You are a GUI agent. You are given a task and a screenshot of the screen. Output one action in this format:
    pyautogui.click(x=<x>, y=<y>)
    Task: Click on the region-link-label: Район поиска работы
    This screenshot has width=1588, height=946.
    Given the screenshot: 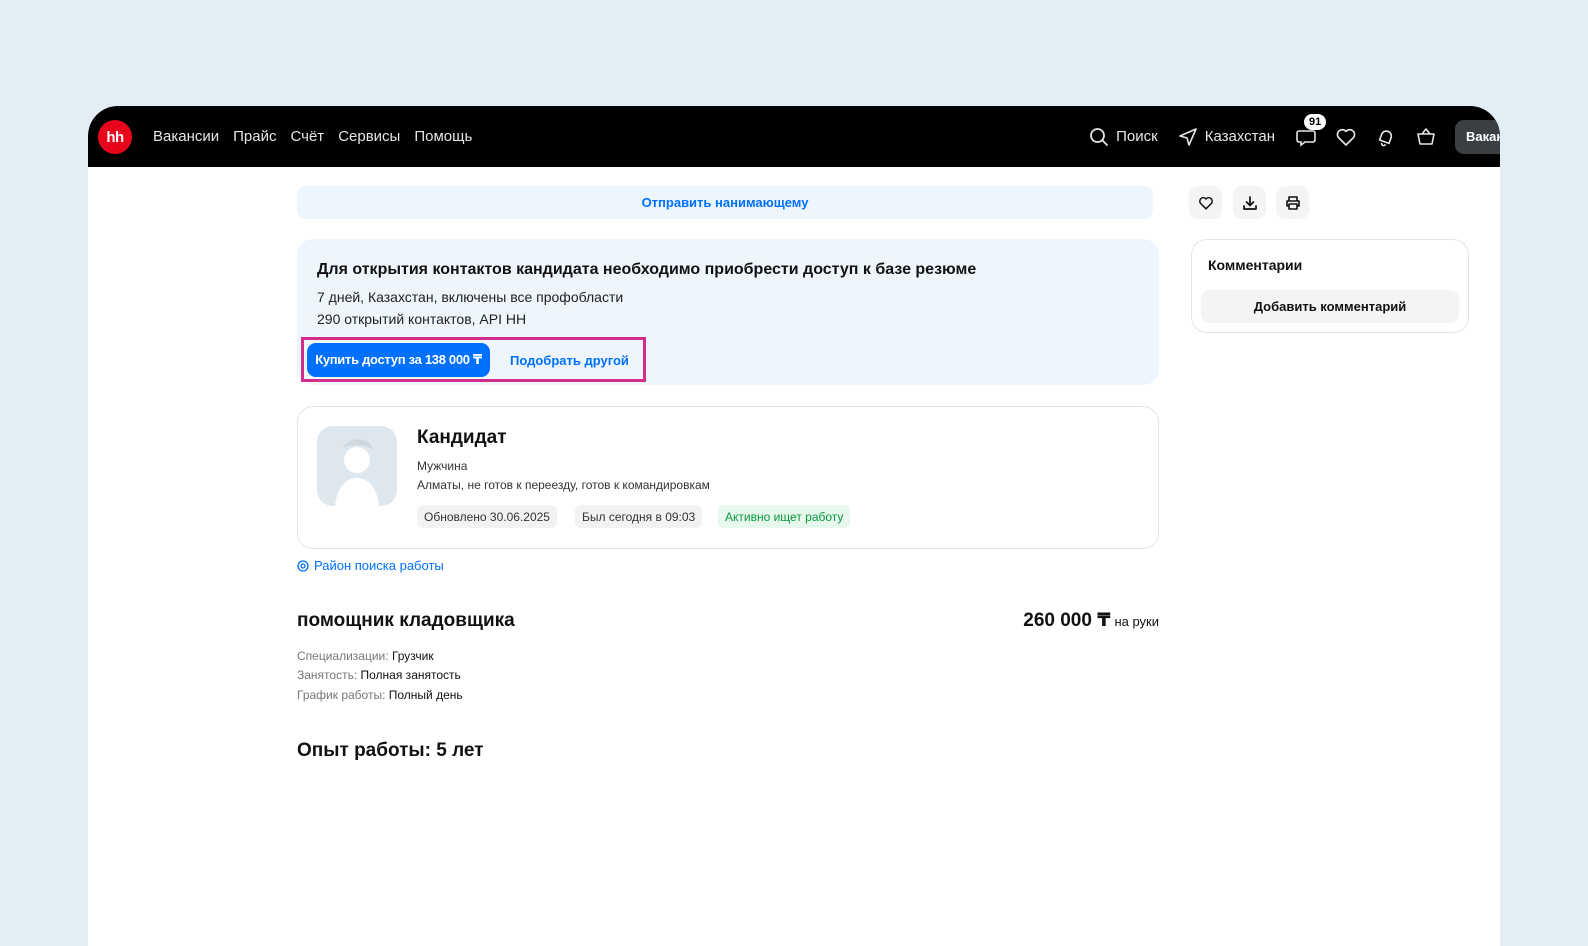 What is the action you would take?
    pyautogui.click(x=379, y=565)
    